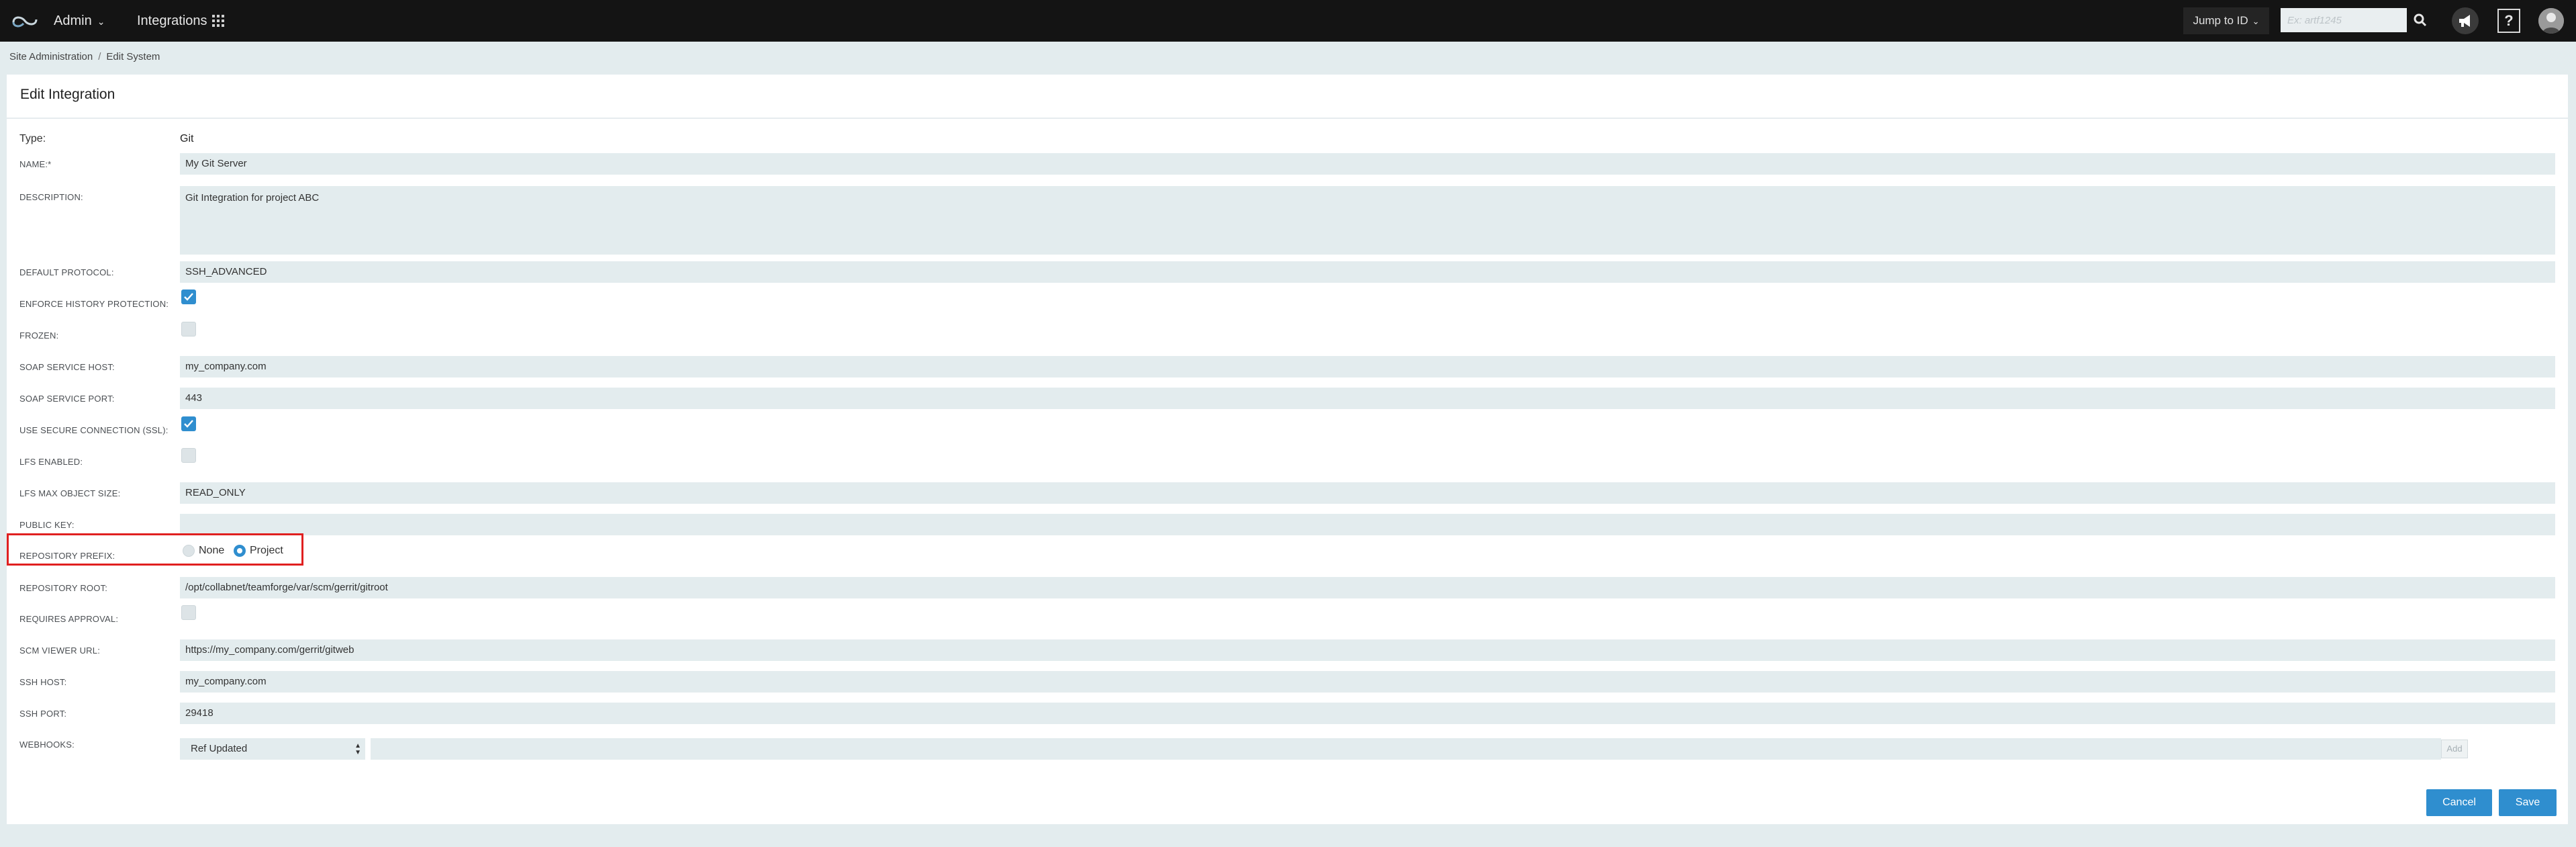 This screenshot has height=847, width=2576. I want to click on description-label: DESCRIPTION:, so click(51, 197).